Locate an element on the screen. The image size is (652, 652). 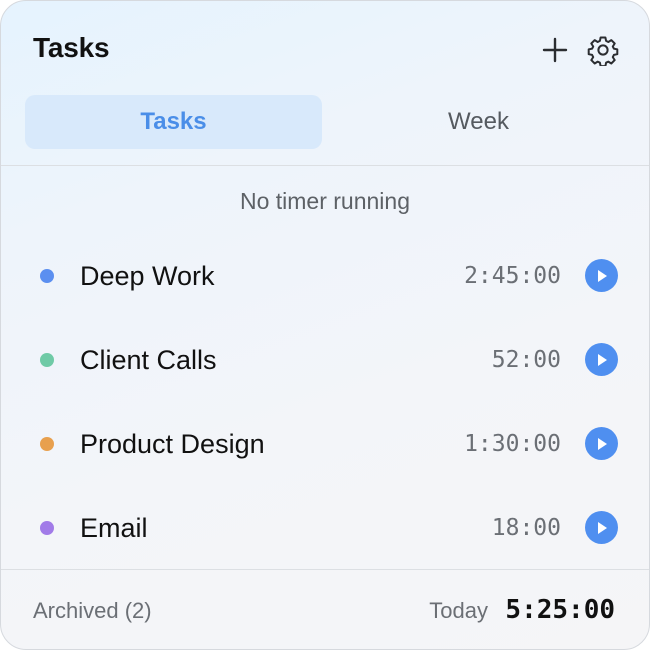
today-label: Today is located at coordinates (458, 610).